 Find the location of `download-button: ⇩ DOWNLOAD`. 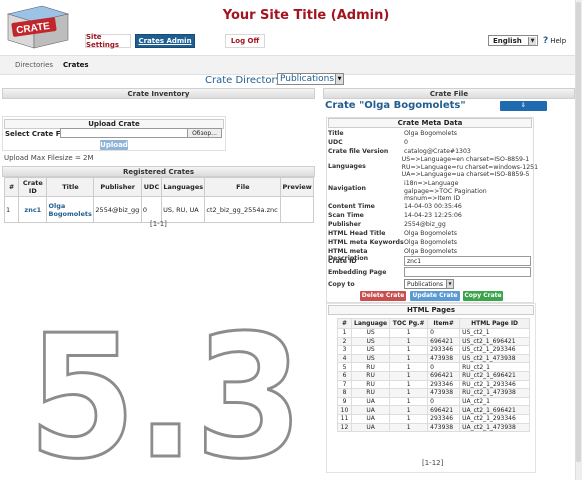

download-button: ⇩ DOWNLOAD is located at coordinates (523, 110).